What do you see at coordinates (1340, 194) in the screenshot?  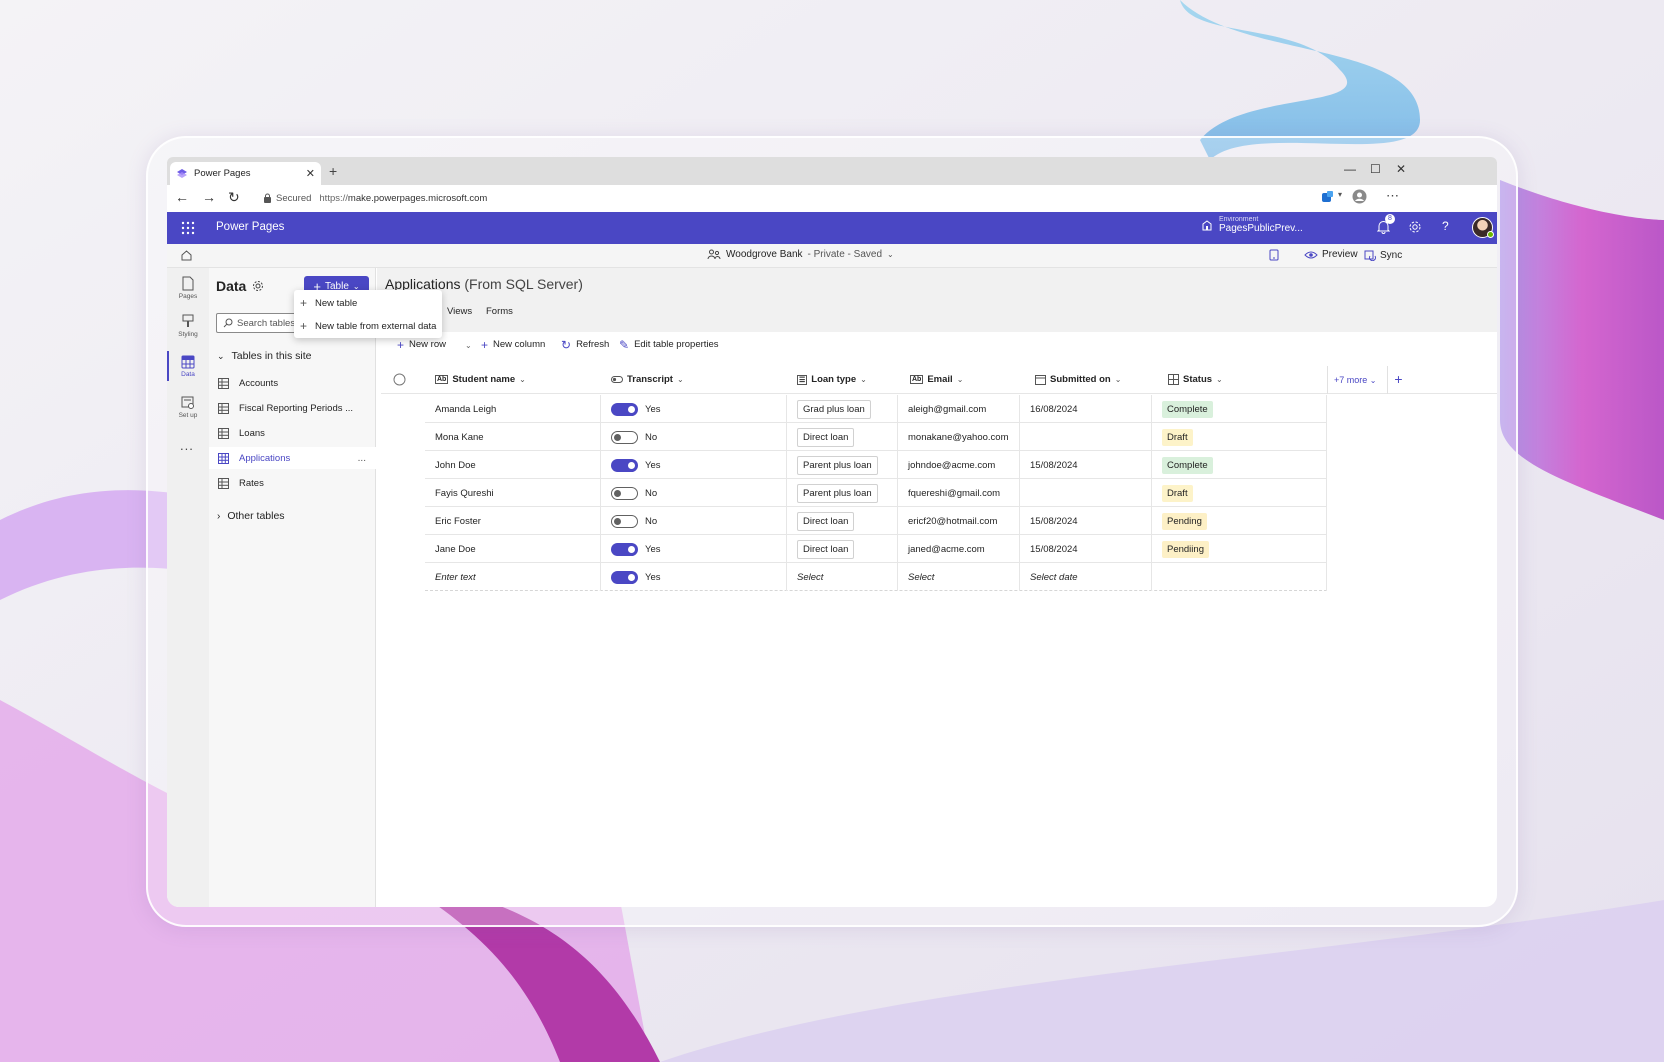 I see `extension-dropdown-icon: ▾` at bounding box center [1340, 194].